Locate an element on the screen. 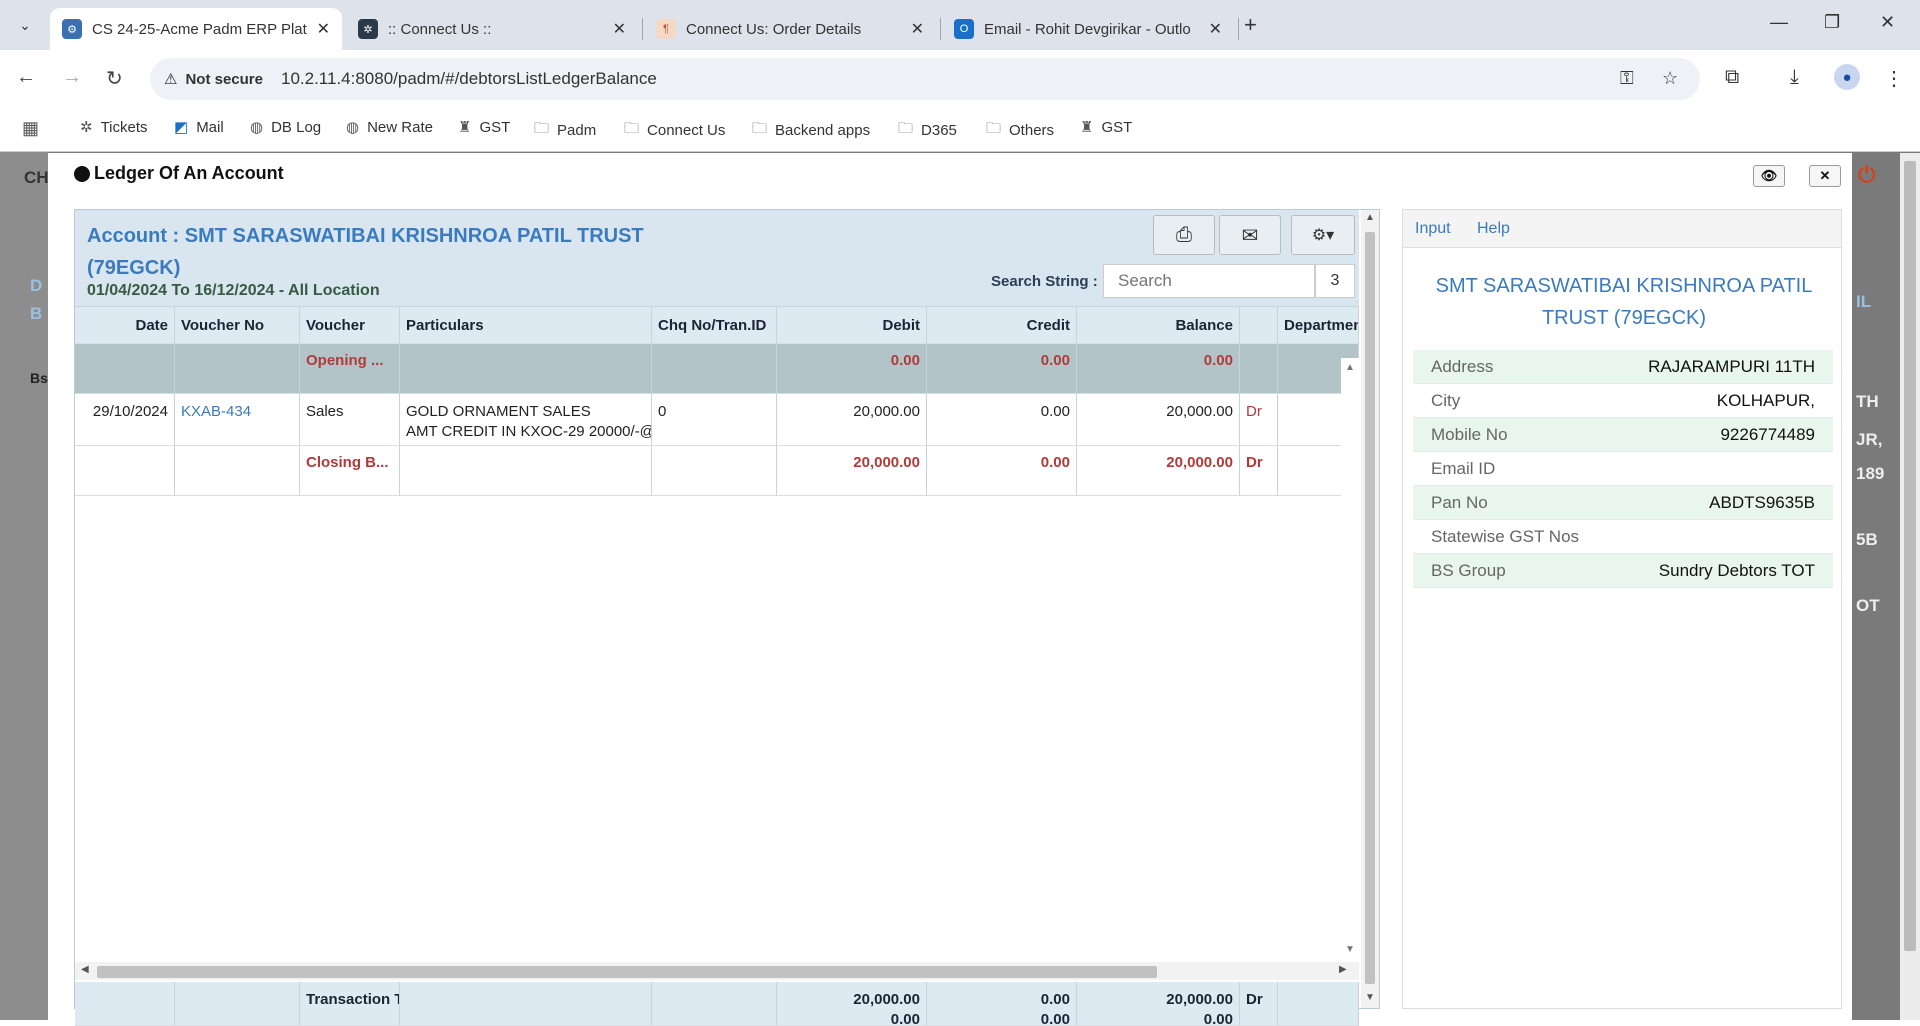 The image size is (1920, 1026). minimize-icon: — is located at coordinates (1779, 22).